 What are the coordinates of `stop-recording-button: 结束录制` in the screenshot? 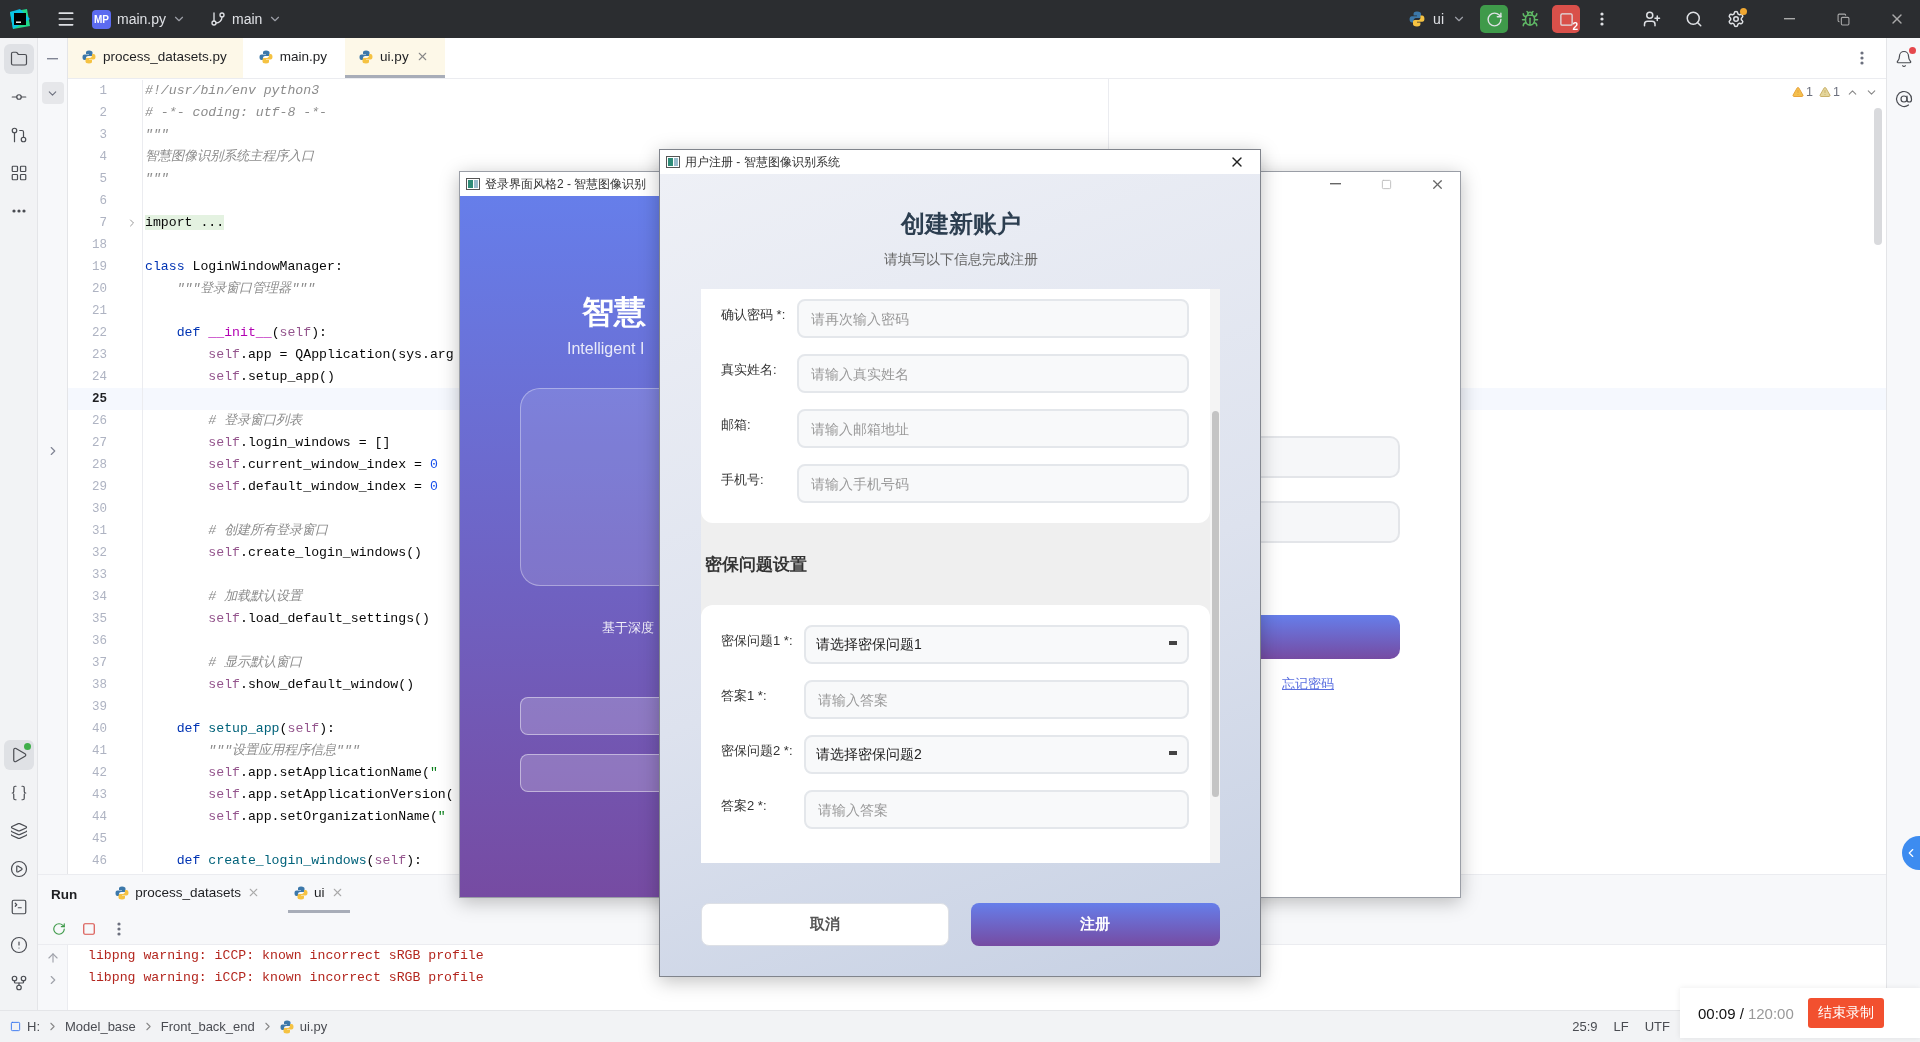 It's located at (1845, 1013).